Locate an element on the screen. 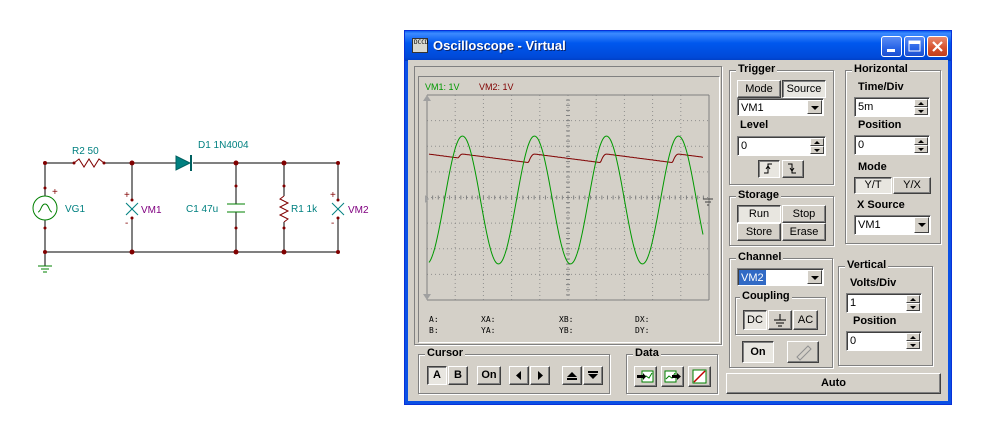  cursor-down-button is located at coordinates (593, 375).